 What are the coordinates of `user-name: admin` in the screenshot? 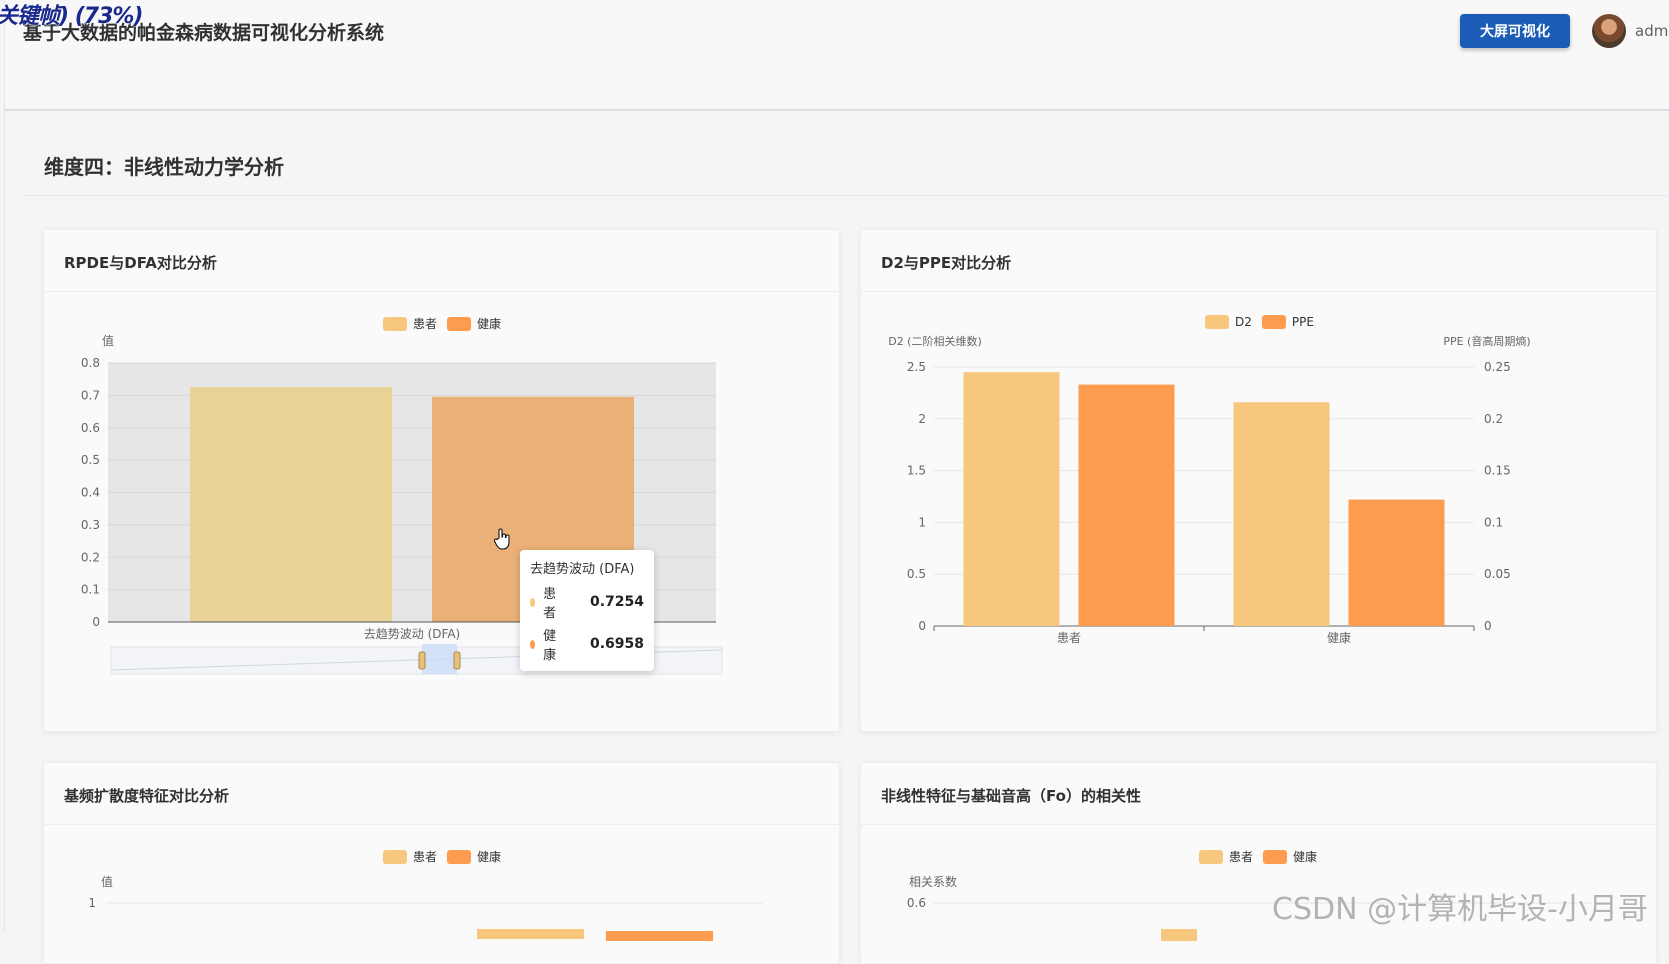 It's located at (1652, 31).